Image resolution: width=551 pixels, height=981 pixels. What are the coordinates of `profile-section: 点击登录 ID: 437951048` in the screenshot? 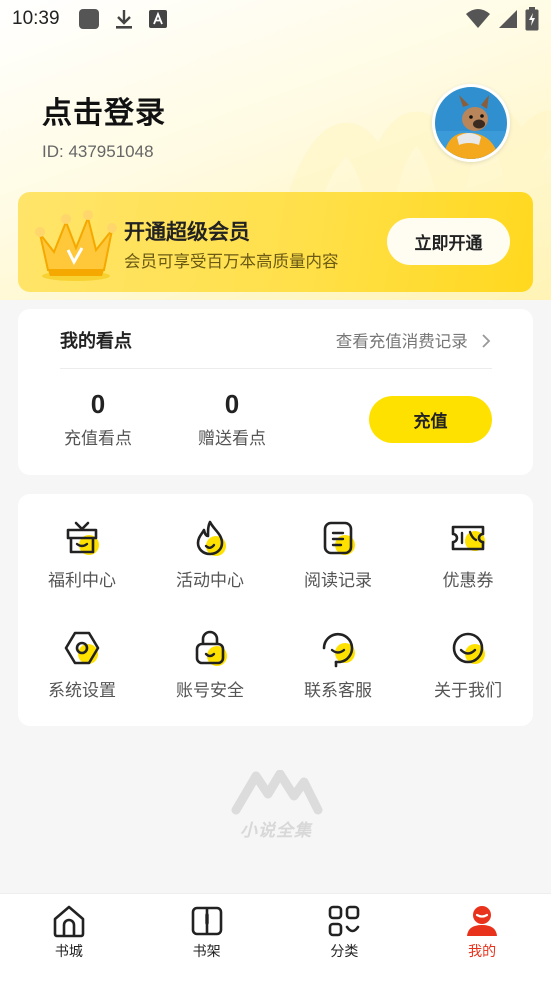 It's located at (104, 125).